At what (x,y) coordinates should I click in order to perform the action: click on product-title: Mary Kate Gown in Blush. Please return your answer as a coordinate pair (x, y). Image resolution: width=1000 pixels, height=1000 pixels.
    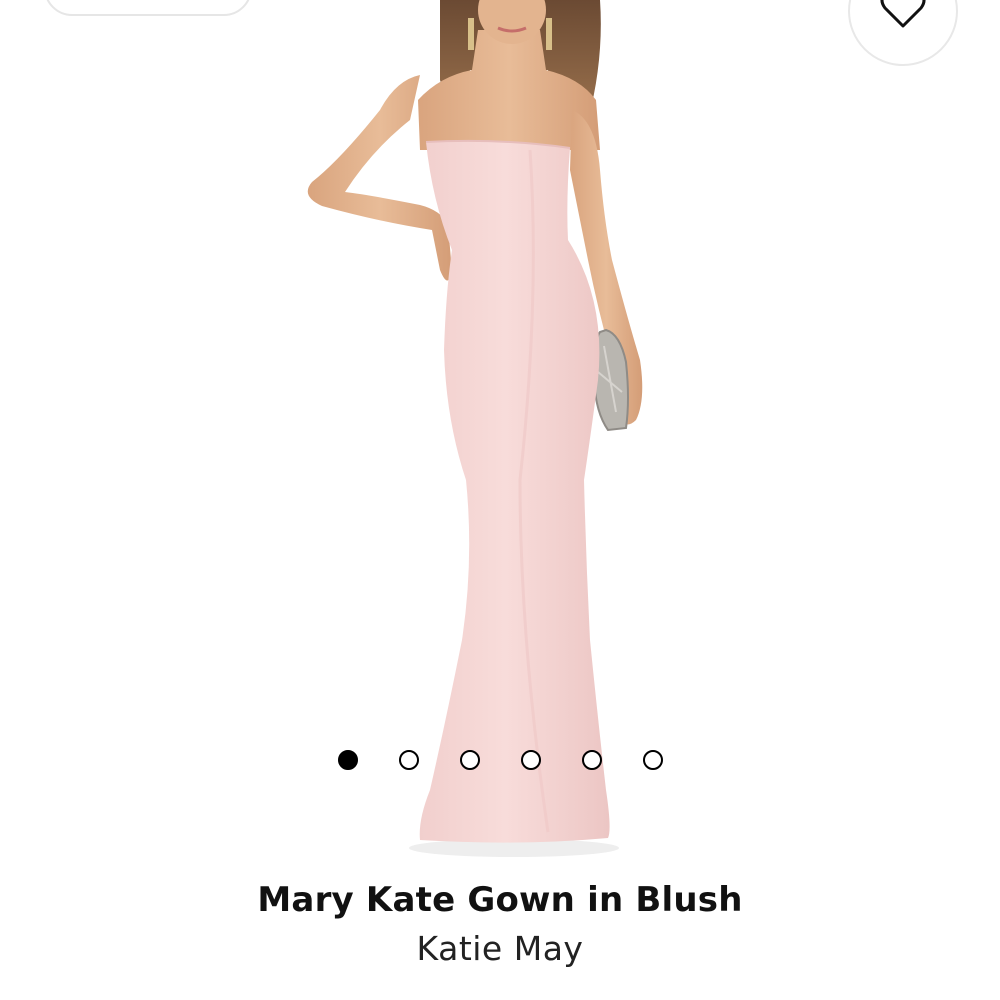
    Looking at the image, I should click on (500, 900).